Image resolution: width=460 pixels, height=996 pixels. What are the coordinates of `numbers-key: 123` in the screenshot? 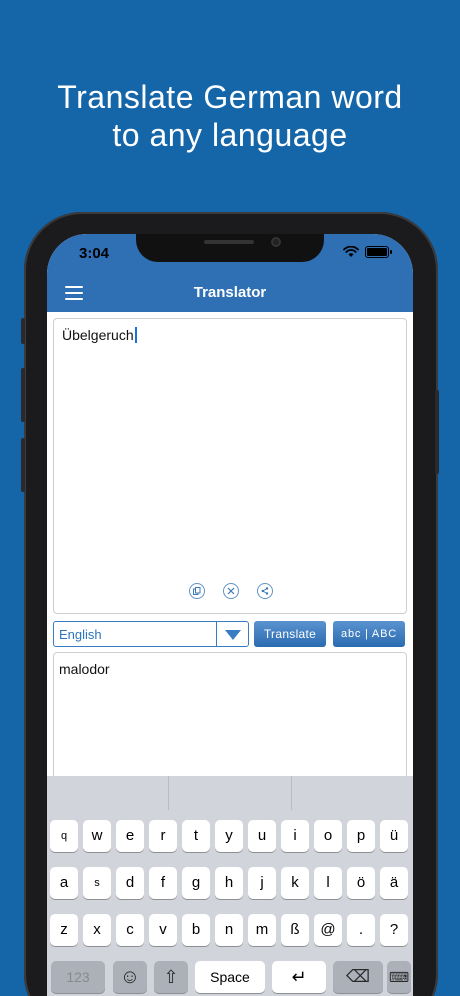 It's located at (78, 977).